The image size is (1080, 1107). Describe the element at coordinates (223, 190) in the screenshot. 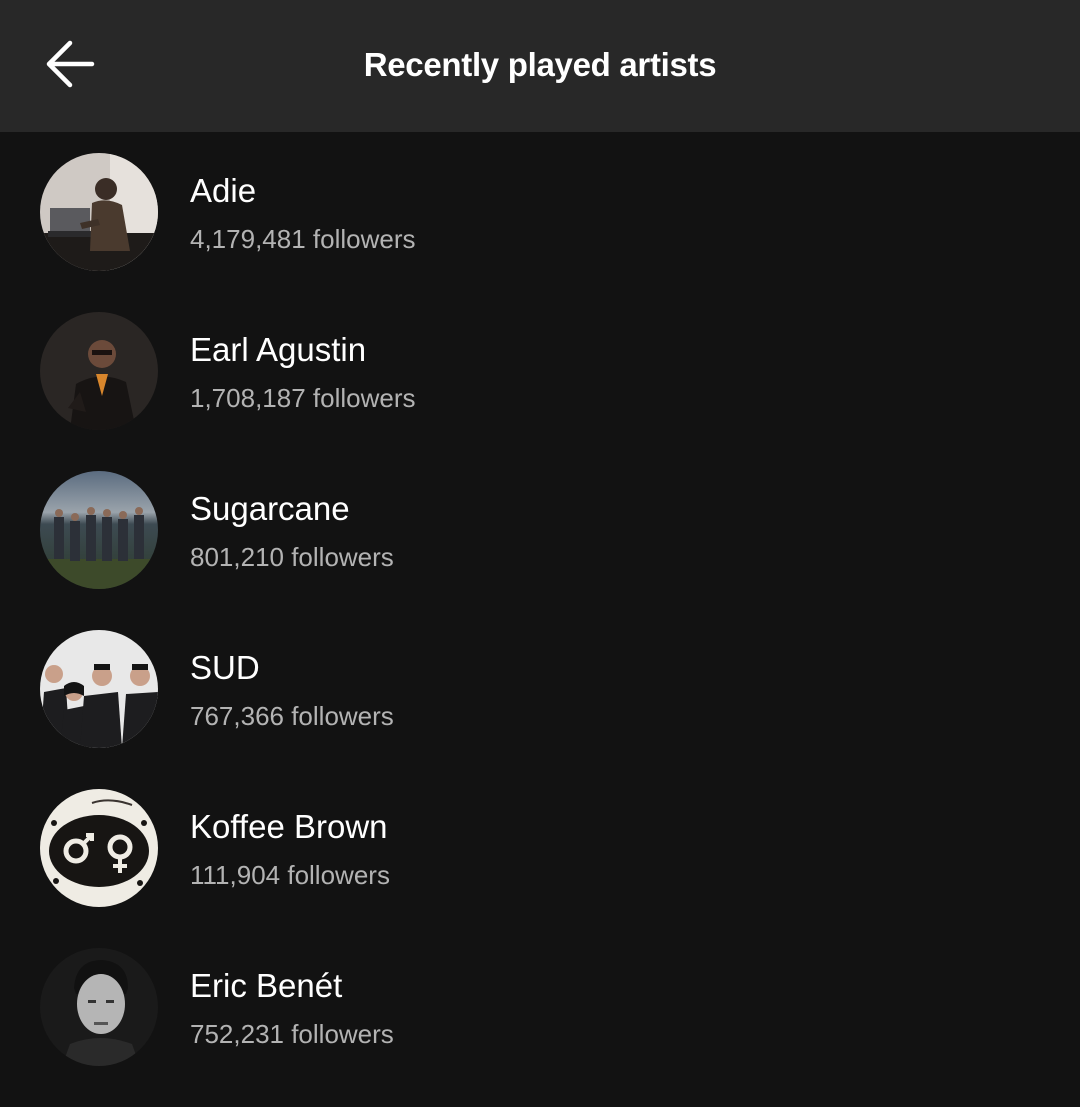

I see `artist-name: Adie` at that location.